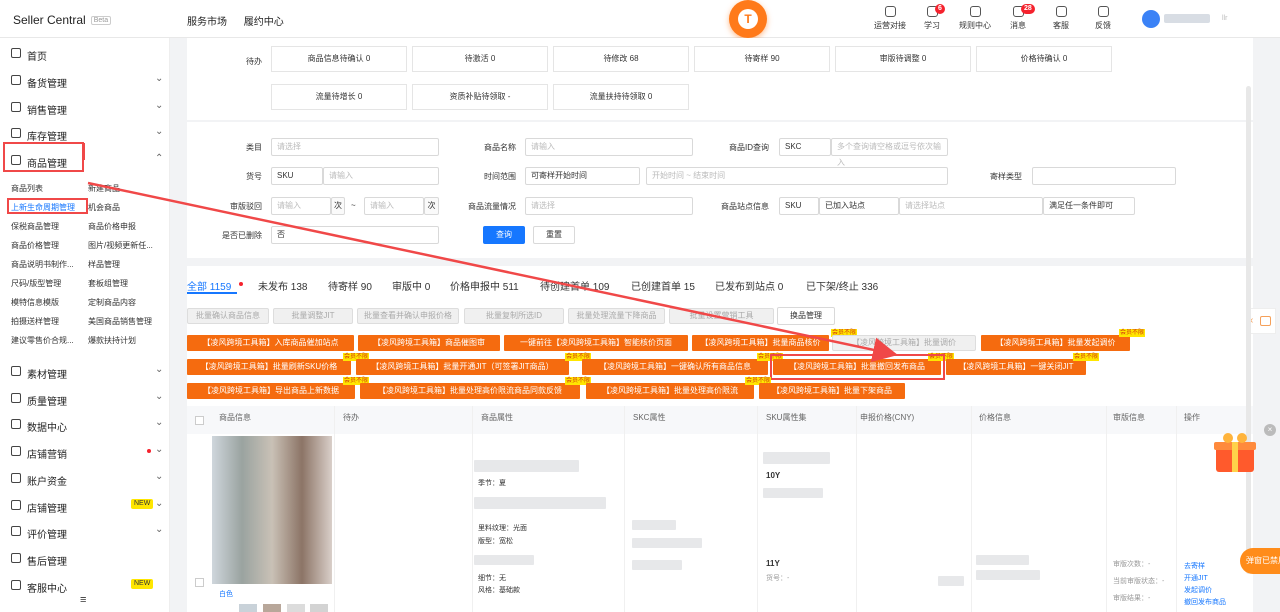 The height and width of the screenshot is (612, 1280). I want to click on chat-icon, so click(1265, 321).